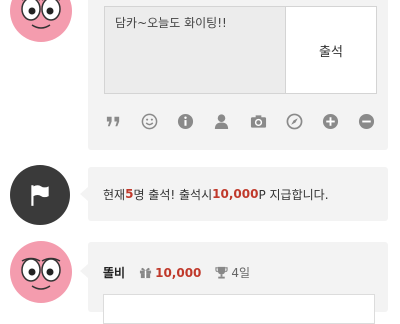 The image size is (400, 324). What do you see at coordinates (222, 272) in the screenshot?
I see `trophy-icon` at bounding box center [222, 272].